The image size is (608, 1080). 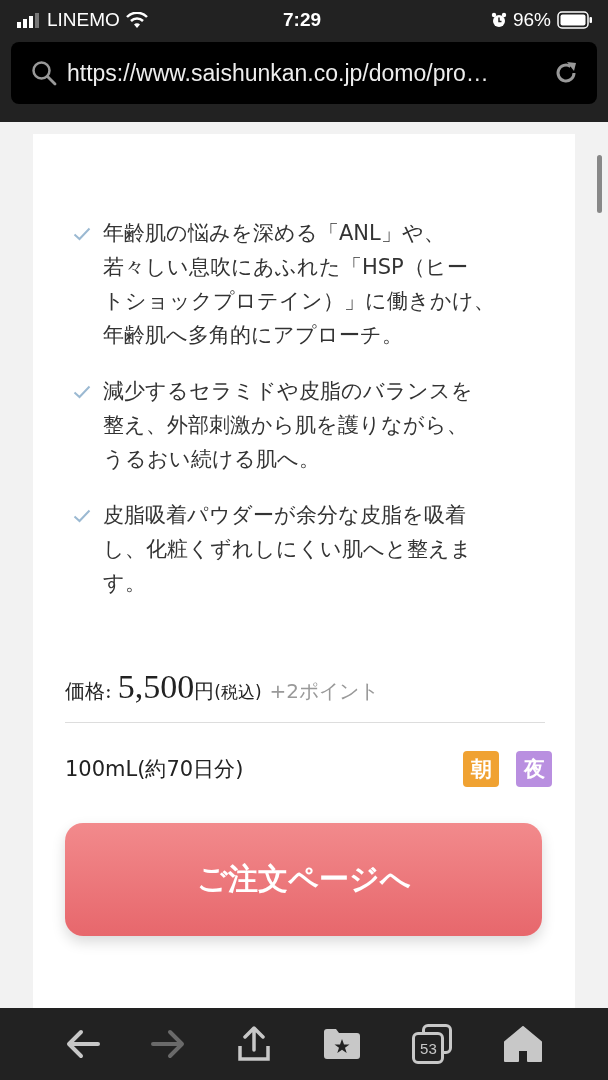 What do you see at coordinates (82, 1044) in the screenshot?
I see `back-arrow-icon` at bounding box center [82, 1044].